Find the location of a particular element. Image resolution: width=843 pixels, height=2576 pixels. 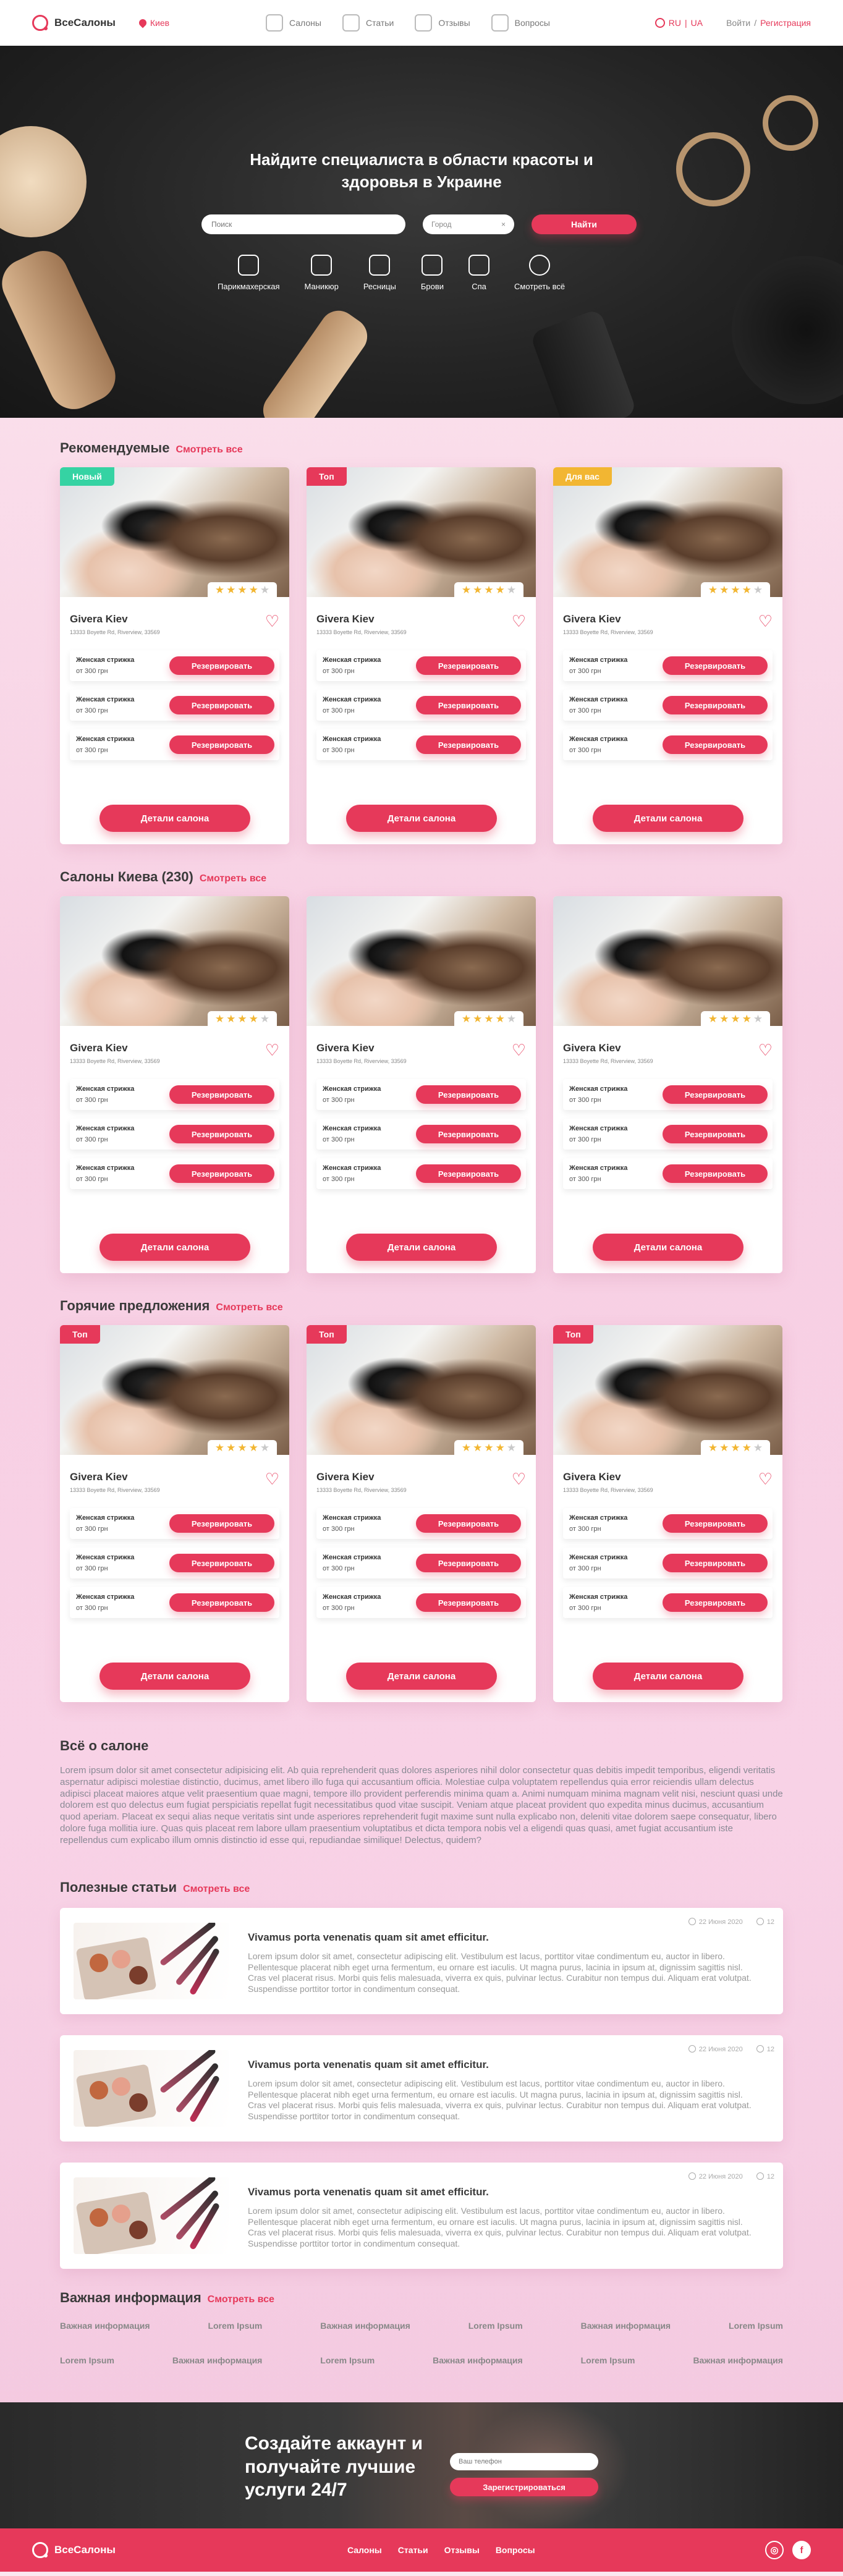

find-button: Найти is located at coordinates (584, 224).